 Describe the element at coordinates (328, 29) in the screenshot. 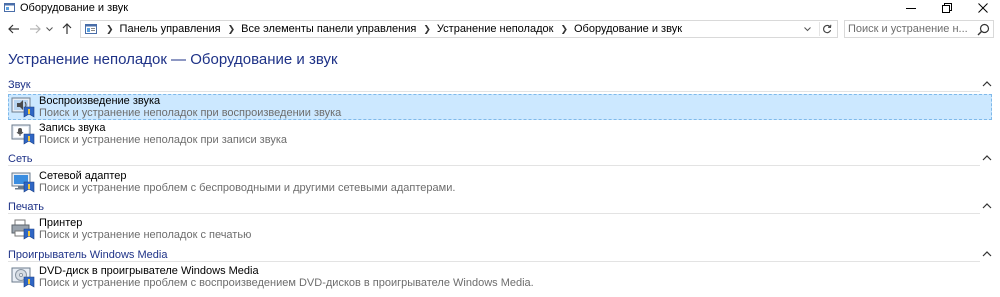

I see `breadcrumb-all-items: Все элементы панели управления` at that location.